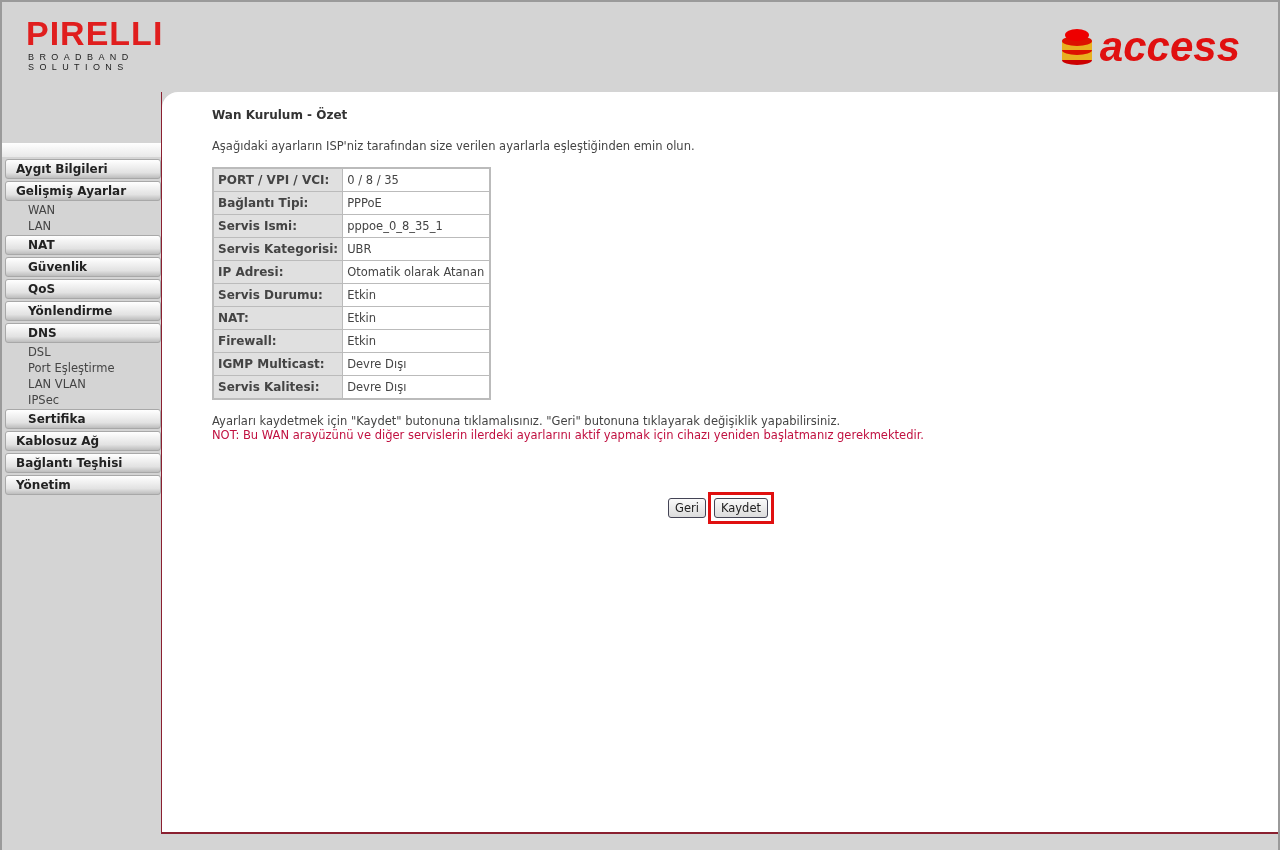 The image size is (1280, 850). What do you see at coordinates (280, 115) in the screenshot?
I see `page-title: Wan Kurulum - Özet` at bounding box center [280, 115].